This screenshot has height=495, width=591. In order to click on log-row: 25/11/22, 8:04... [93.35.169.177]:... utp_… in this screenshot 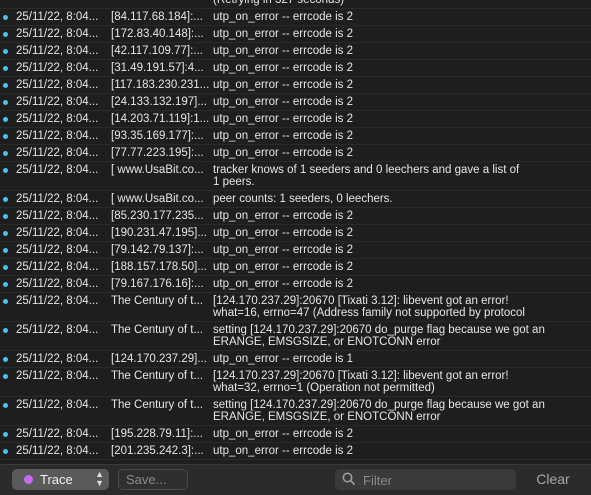, I will do `click(295, 136)`.